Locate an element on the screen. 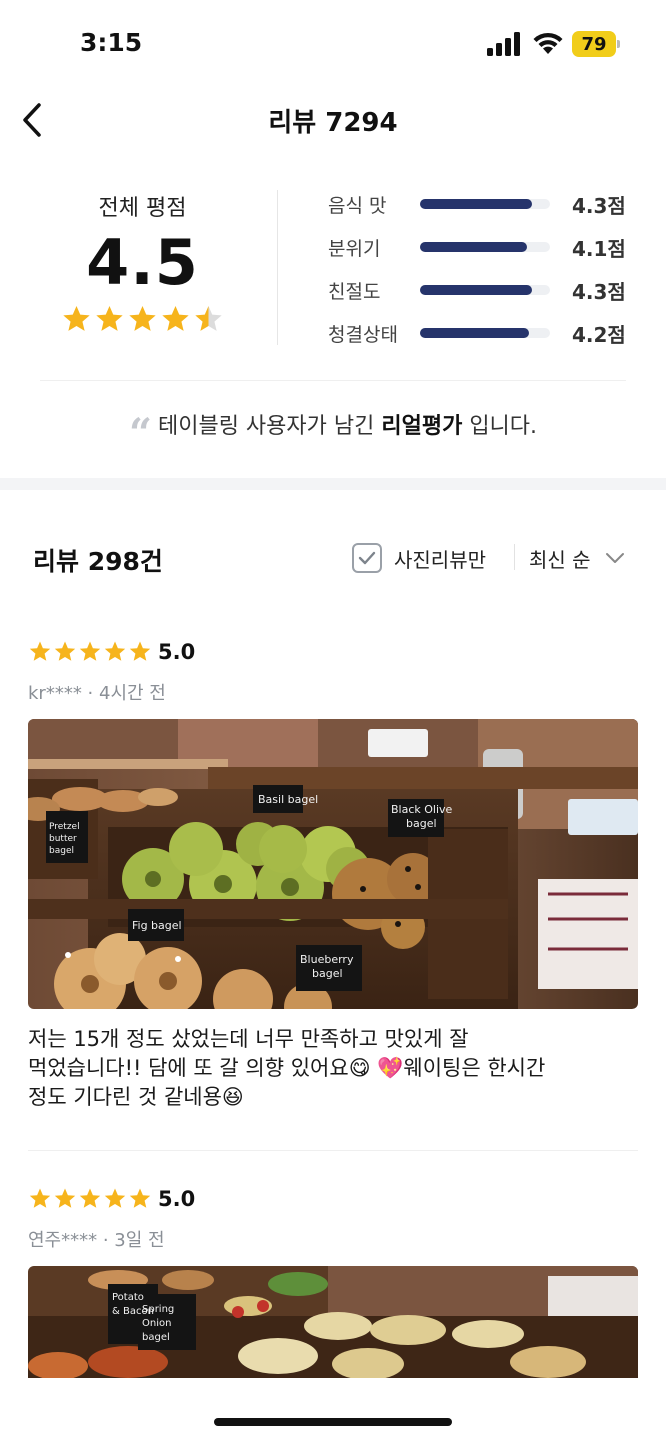 The width and height of the screenshot is (666, 1440). sort-dropdown: 최신 순 is located at coordinates (577, 558).